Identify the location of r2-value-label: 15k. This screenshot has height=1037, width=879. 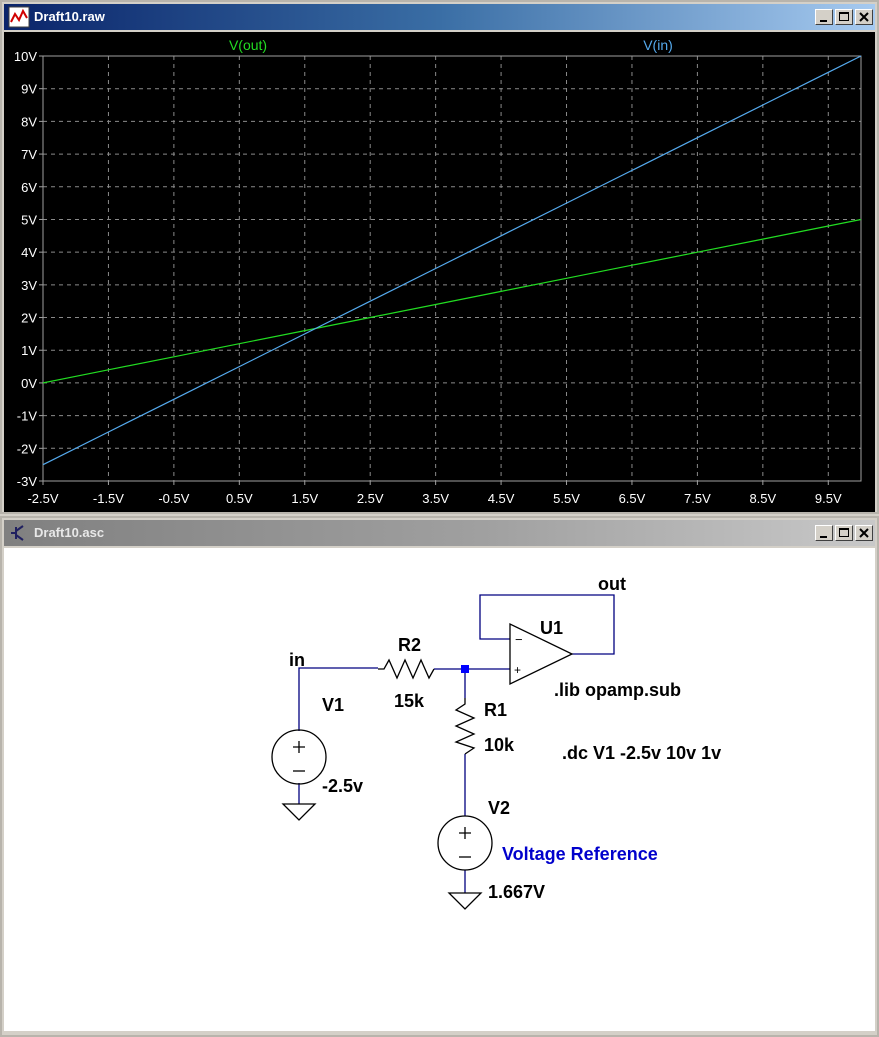
(409, 701).